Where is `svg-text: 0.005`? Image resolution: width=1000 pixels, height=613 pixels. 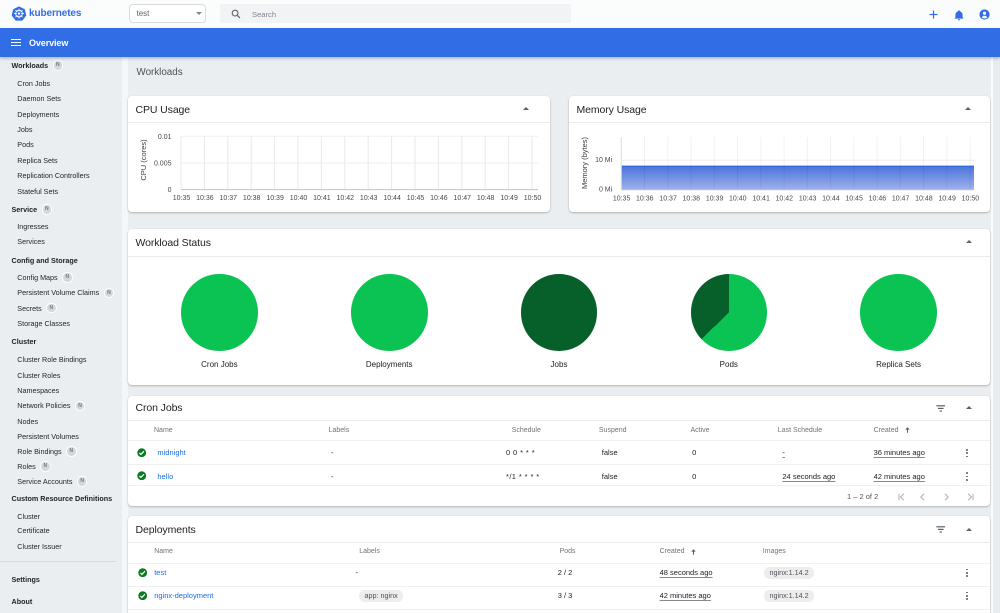
svg-text: 0.005 is located at coordinates (163, 164).